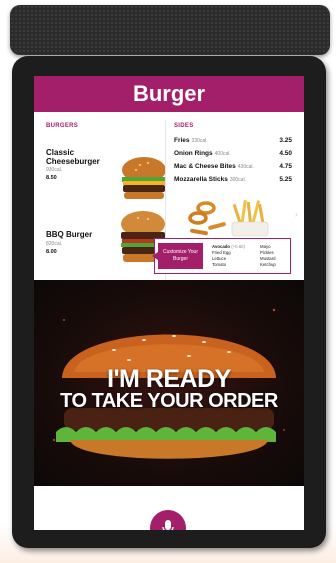 Image resolution: width=336 pixels, height=563 pixels. Describe the element at coordinates (170, 30) in the screenshot. I see `speaker-grille` at that location.